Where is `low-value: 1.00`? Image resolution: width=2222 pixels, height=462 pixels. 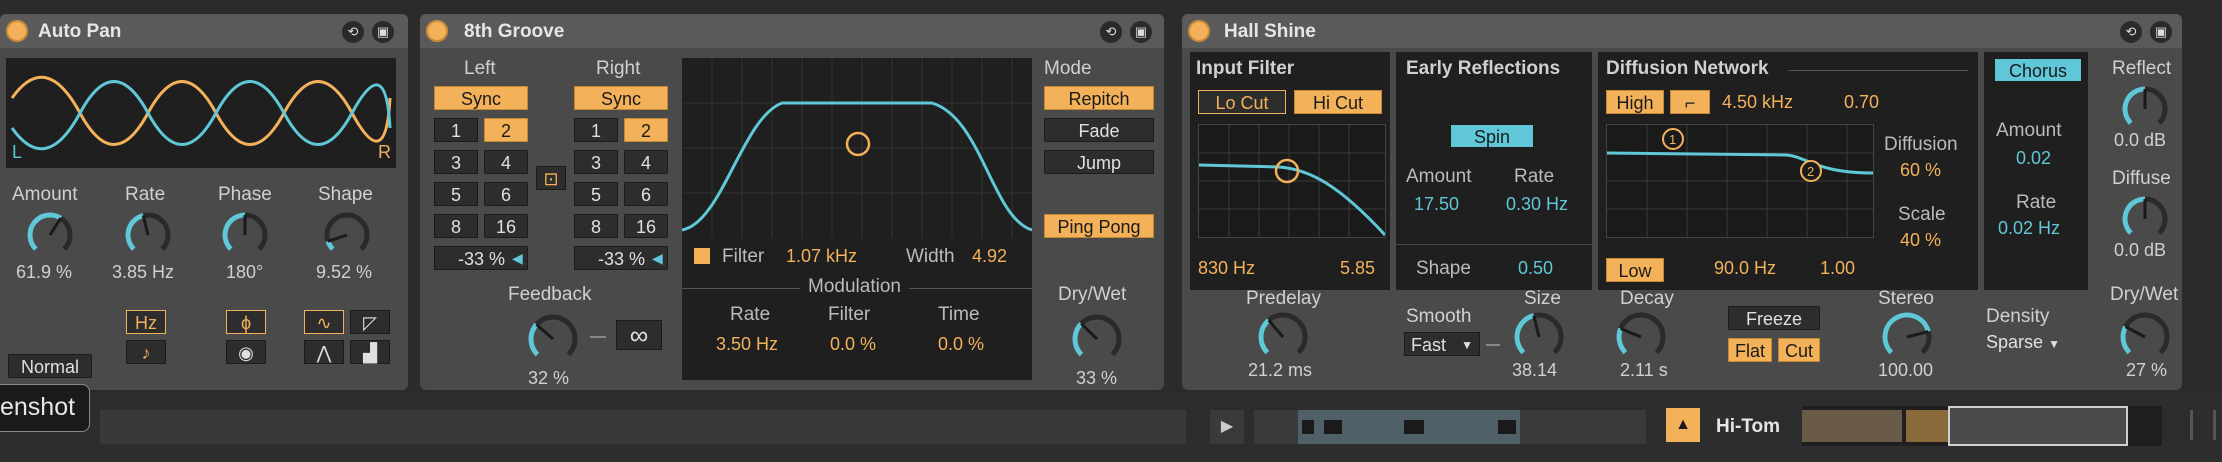
low-value: 1.00 is located at coordinates (1837, 268).